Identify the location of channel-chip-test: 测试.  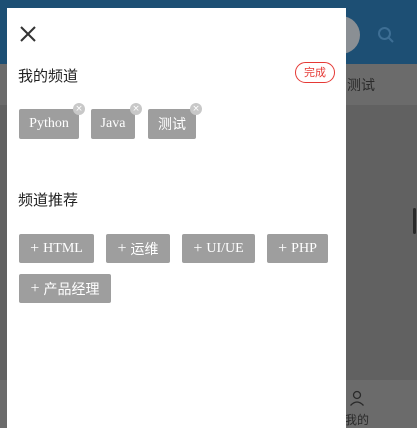
(172, 124).